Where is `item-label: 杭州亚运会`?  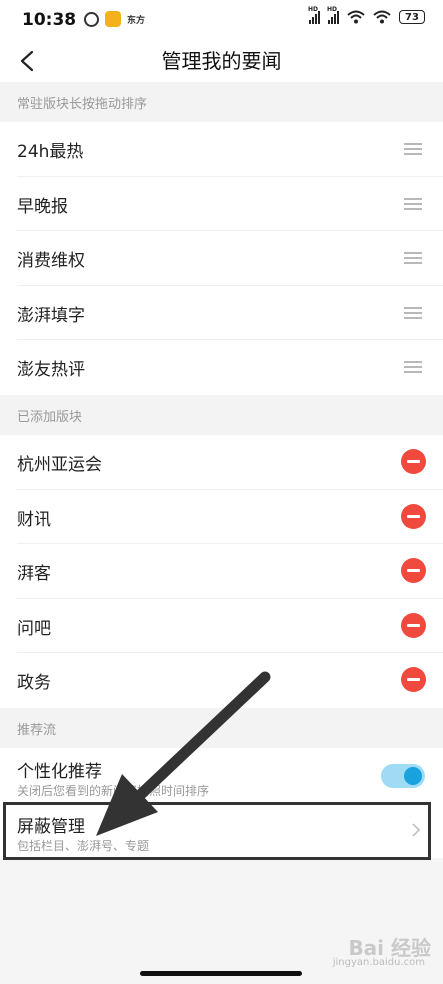
item-label: 杭州亚运会 is located at coordinates (59, 465).